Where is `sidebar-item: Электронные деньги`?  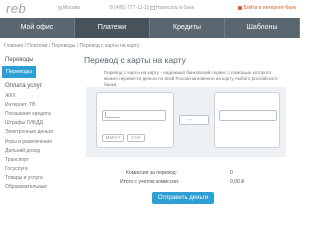
sidebar-item: Электронные деньги is located at coordinates (41, 132).